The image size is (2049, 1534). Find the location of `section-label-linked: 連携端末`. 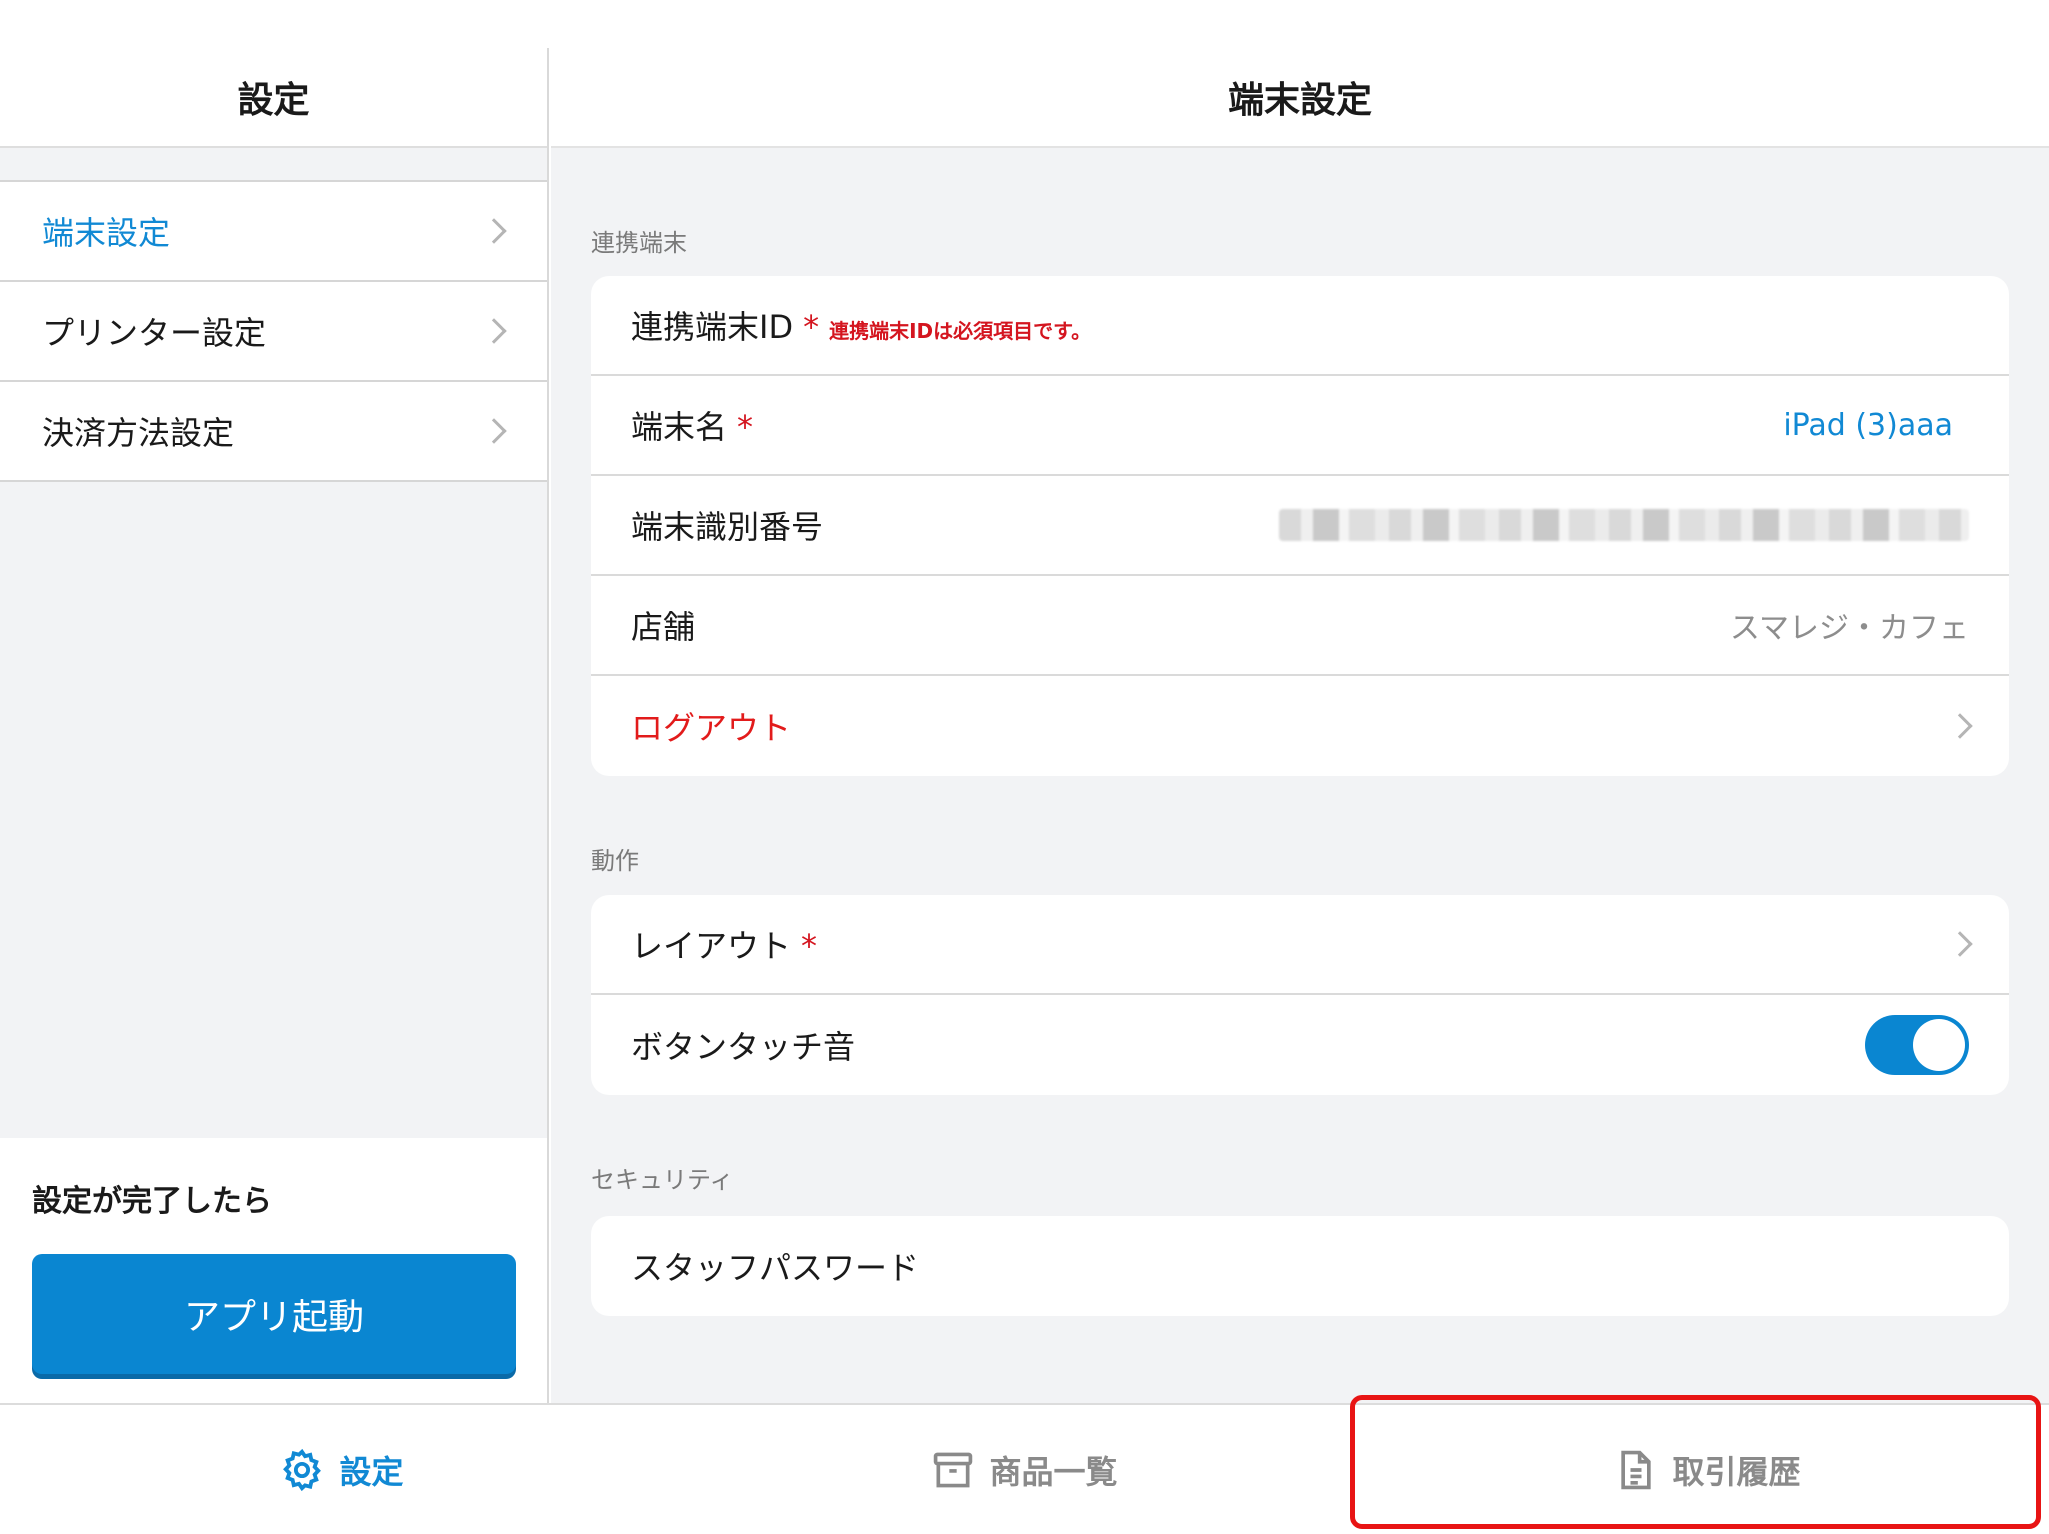

section-label-linked: 連携端末 is located at coordinates (639, 243).